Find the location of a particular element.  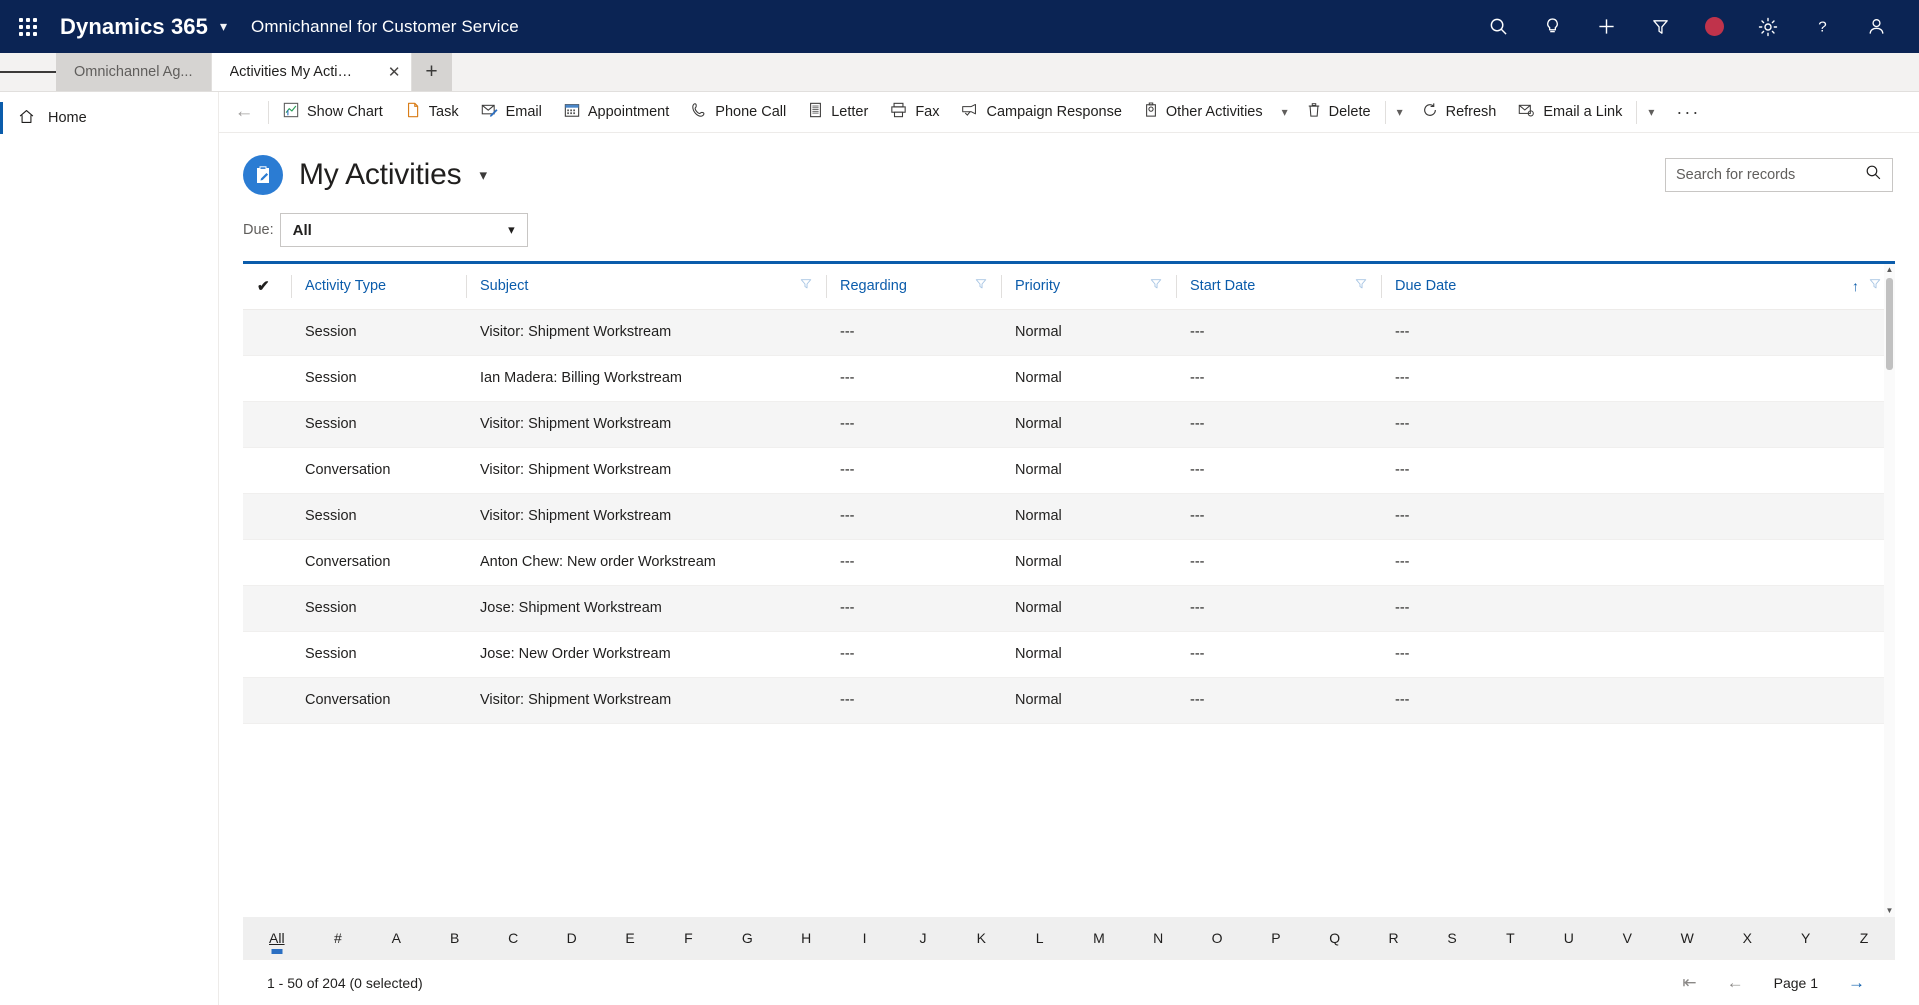

alpha-item-c: C is located at coordinates (513, 938).